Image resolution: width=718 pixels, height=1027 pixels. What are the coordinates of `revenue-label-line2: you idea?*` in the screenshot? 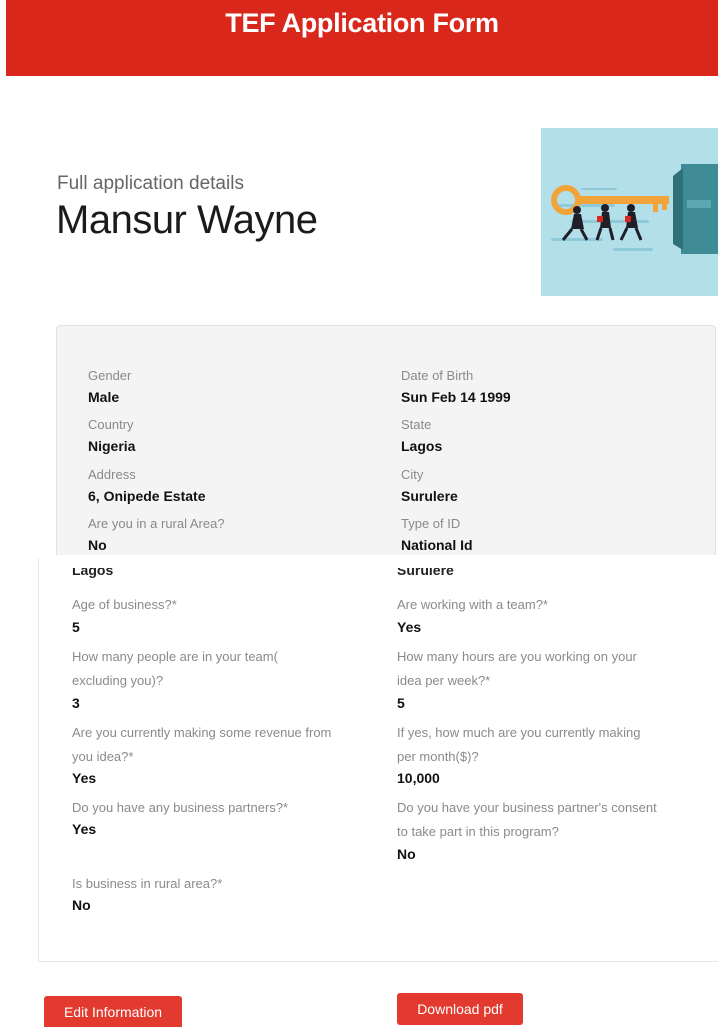 It's located at (103, 756).